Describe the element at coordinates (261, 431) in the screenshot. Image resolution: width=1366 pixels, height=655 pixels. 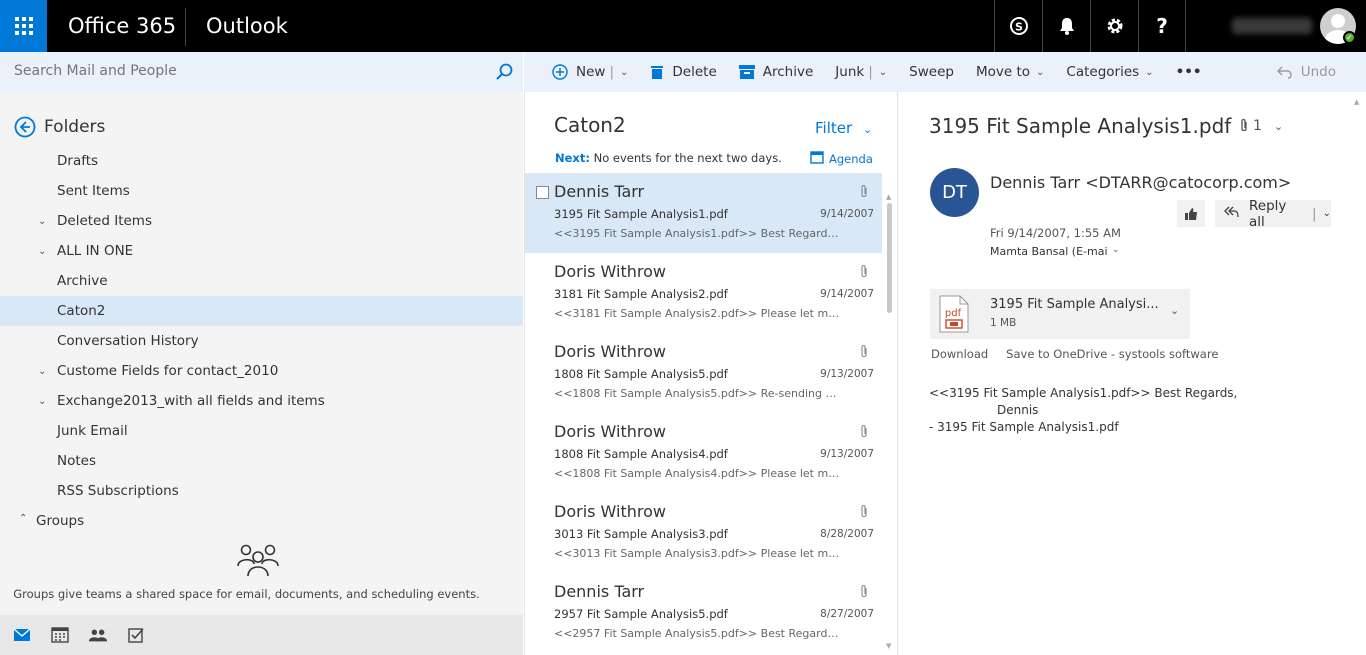
I see `folder-junk-email: Junk Email` at that location.